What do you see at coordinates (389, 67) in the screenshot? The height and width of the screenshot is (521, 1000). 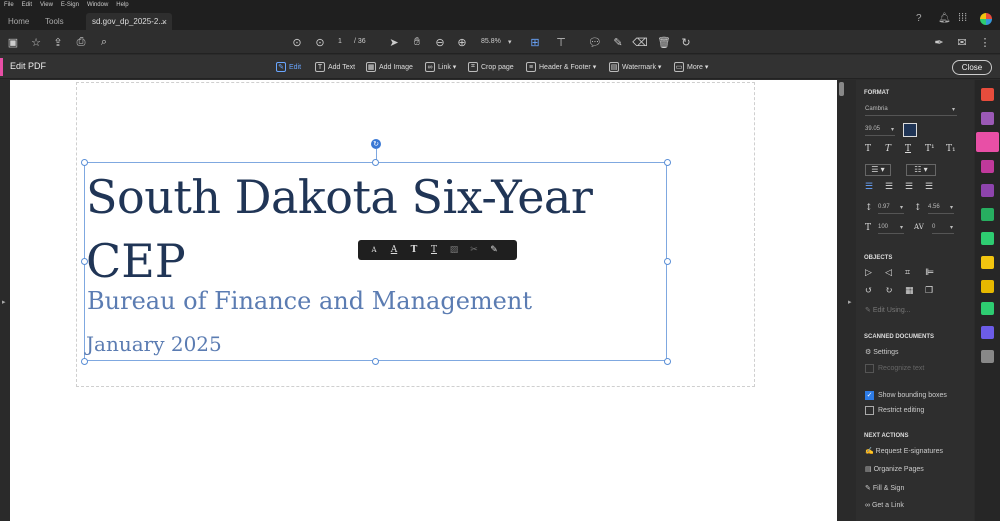 I see `add-image-tool: ▦ Add Image` at bounding box center [389, 67].